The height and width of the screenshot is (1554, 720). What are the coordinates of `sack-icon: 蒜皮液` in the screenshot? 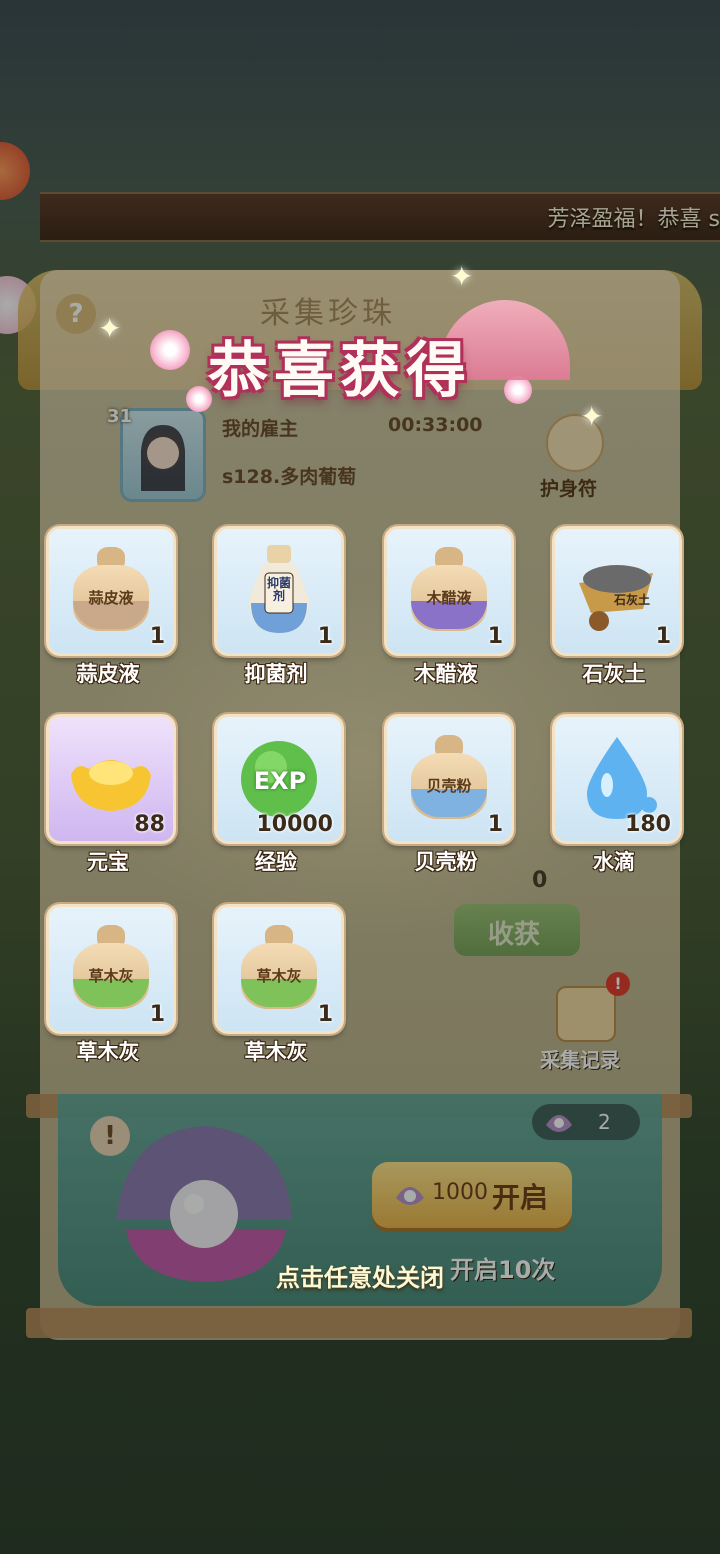 It's located at (111, 589).